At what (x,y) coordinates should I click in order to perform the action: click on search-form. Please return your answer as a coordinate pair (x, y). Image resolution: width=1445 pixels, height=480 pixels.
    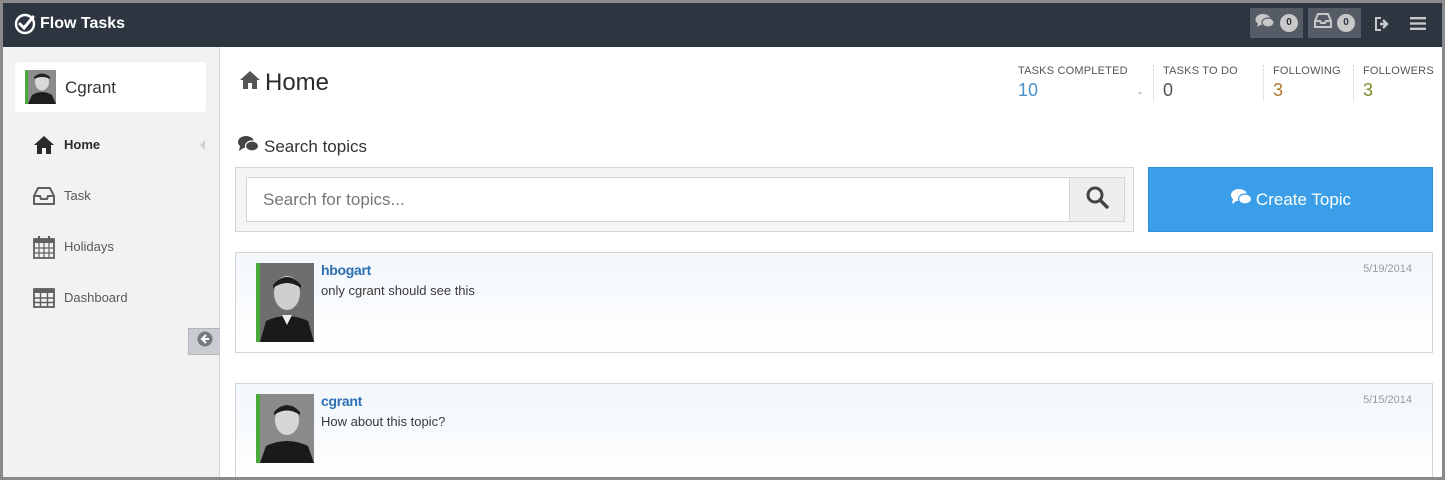
    Looking at the image, I should click on (684, 199).